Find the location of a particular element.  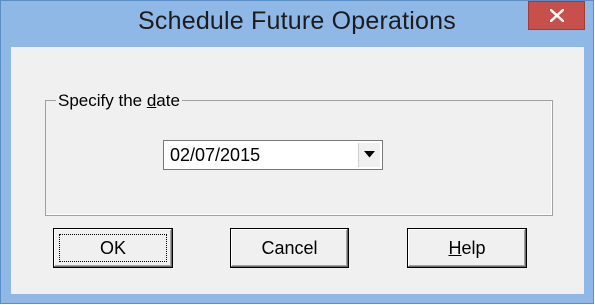

help-access-key: H is located at coordinates (455, 248).